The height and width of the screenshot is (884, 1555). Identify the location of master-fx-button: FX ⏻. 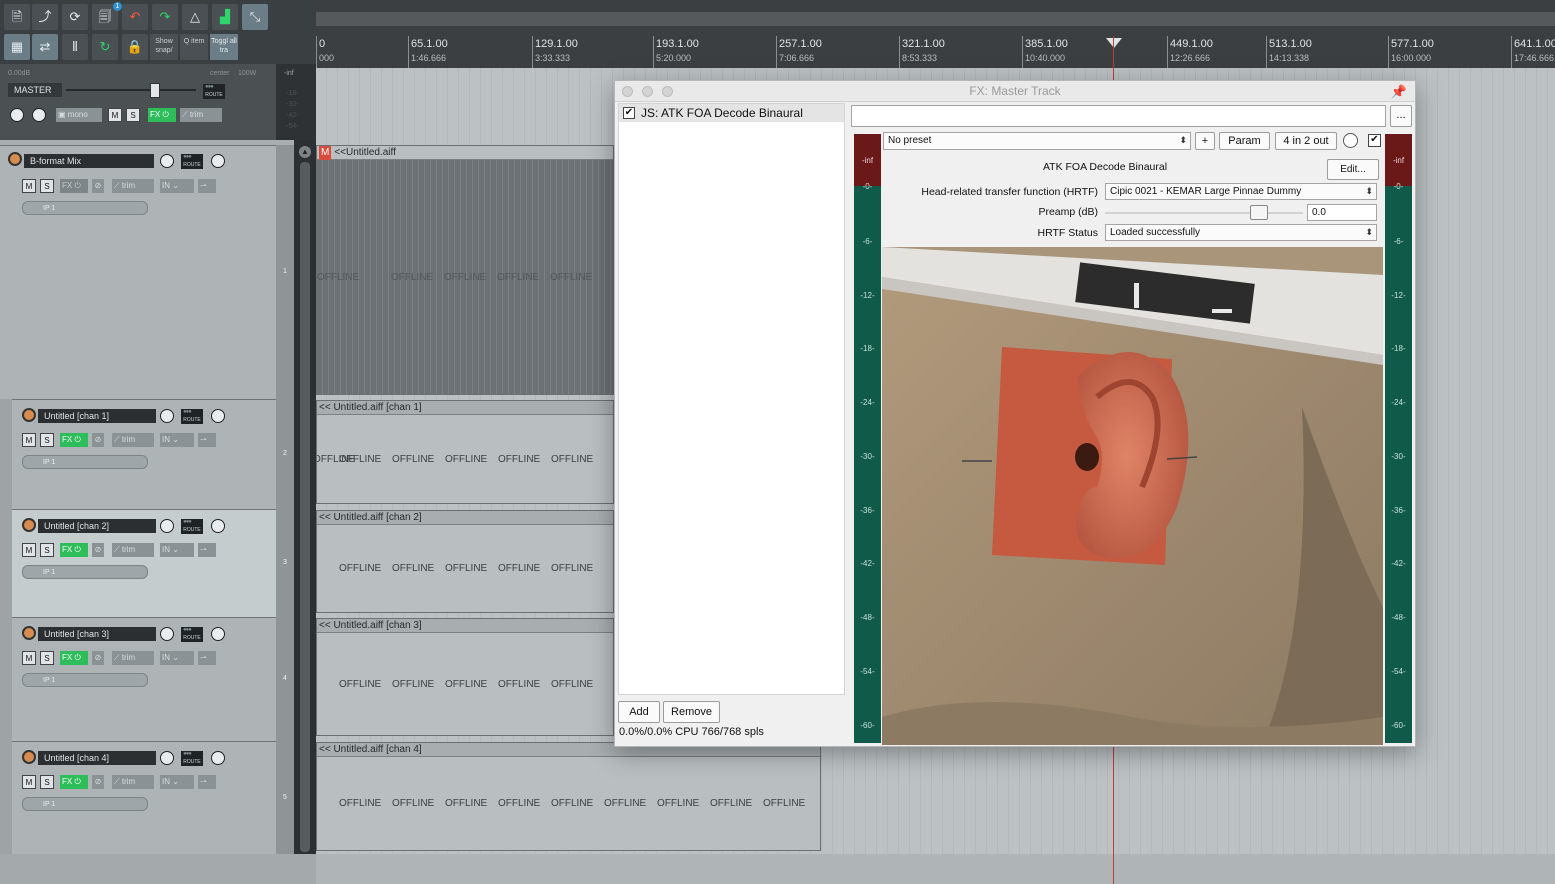
(162, 115).